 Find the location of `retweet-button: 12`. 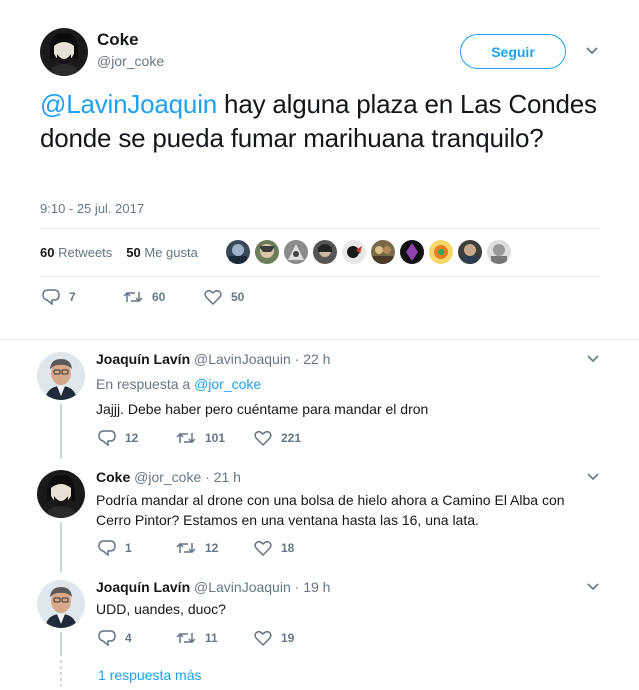

retweet-button: 12 is located at coordinates (215, 548).